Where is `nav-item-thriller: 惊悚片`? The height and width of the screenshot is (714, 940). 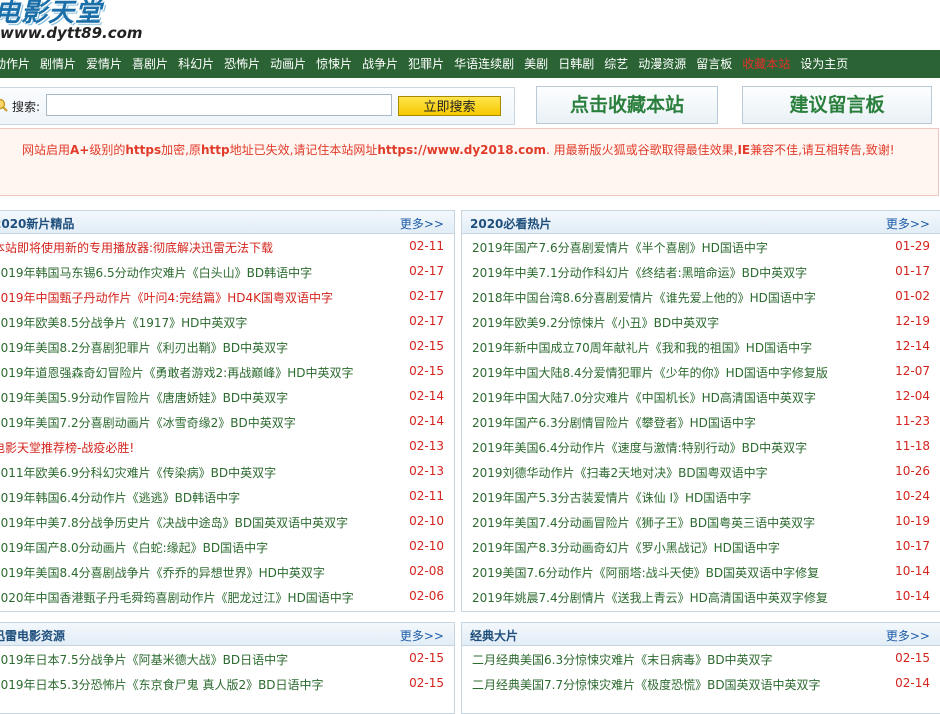
nav-item-thriller: 惊悚片 is located at coordinates (334, 64).